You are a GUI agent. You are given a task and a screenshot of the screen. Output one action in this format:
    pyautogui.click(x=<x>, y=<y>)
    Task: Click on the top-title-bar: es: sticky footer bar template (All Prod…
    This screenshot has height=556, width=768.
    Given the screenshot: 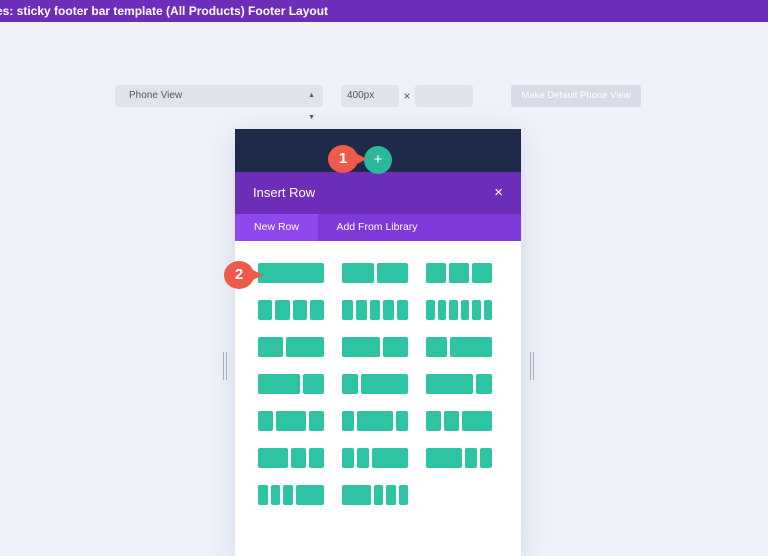 What is the action you would take?
    pyautogui.click(x=384, y=11)
    